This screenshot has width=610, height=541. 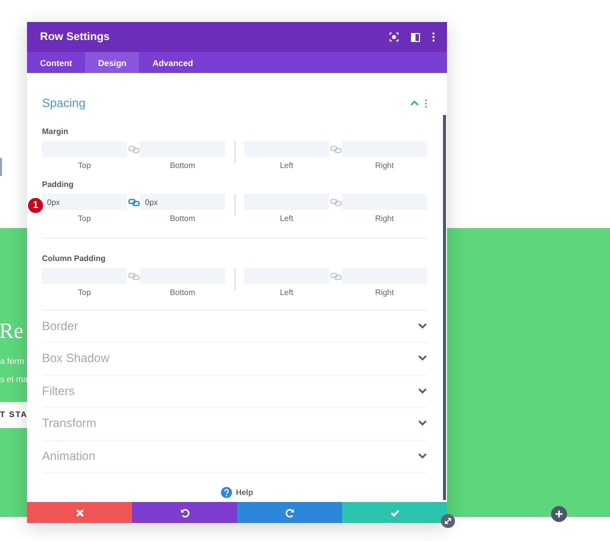 What do you see at coordinates (394, 37) in the screenshot?
I see `expand-icon` at bounding box center [394, 37].